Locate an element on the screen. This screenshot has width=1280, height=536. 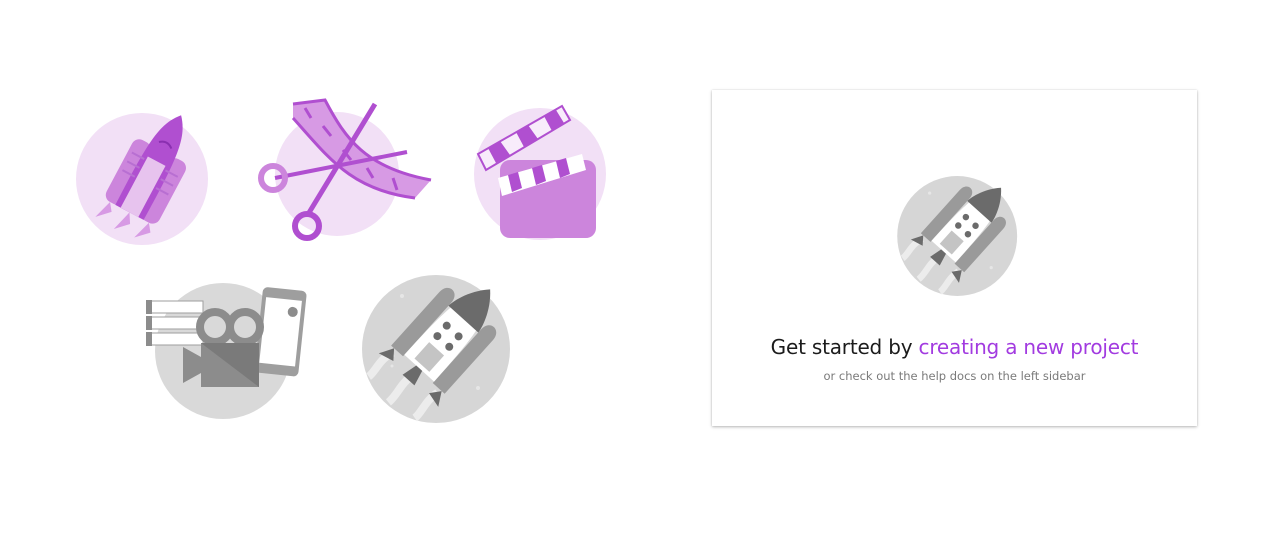
rocket-purple-icon is located at coordinates (142, 179).